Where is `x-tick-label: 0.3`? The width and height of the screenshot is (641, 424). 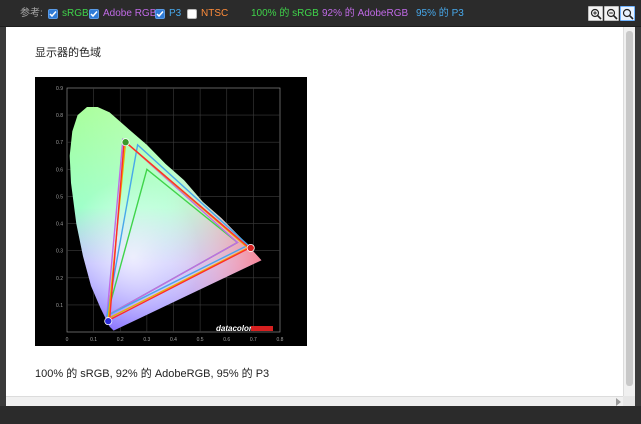 x-tick-label: 0.3 is located at coordinates (146, 340).